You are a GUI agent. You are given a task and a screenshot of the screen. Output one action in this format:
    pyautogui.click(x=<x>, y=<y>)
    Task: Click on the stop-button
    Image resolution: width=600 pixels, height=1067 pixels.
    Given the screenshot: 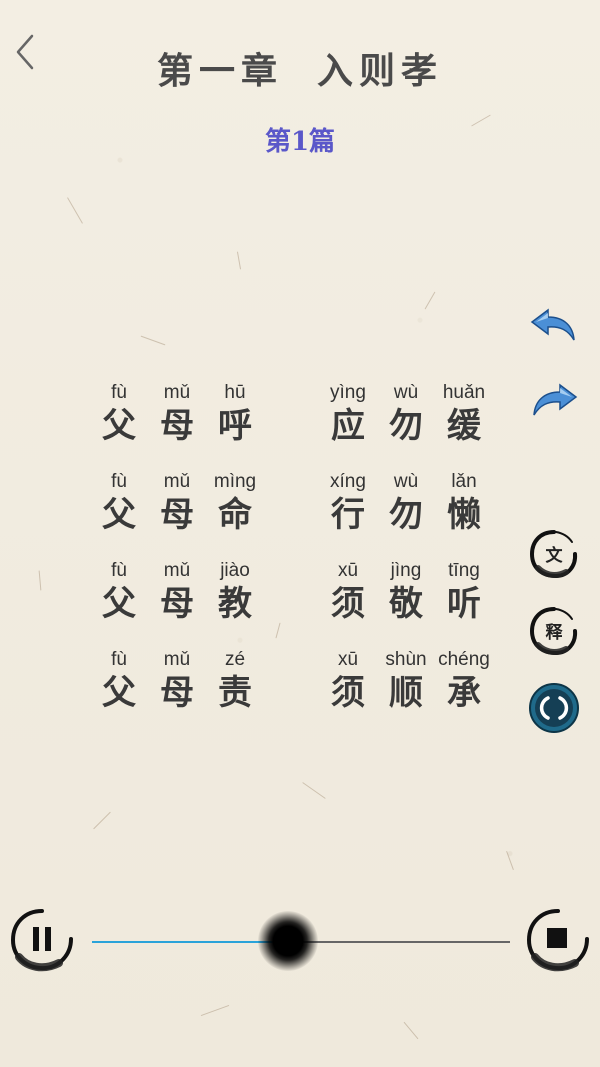 What is the action you would take?
    pyautogui.click(x=558, y=940)
    